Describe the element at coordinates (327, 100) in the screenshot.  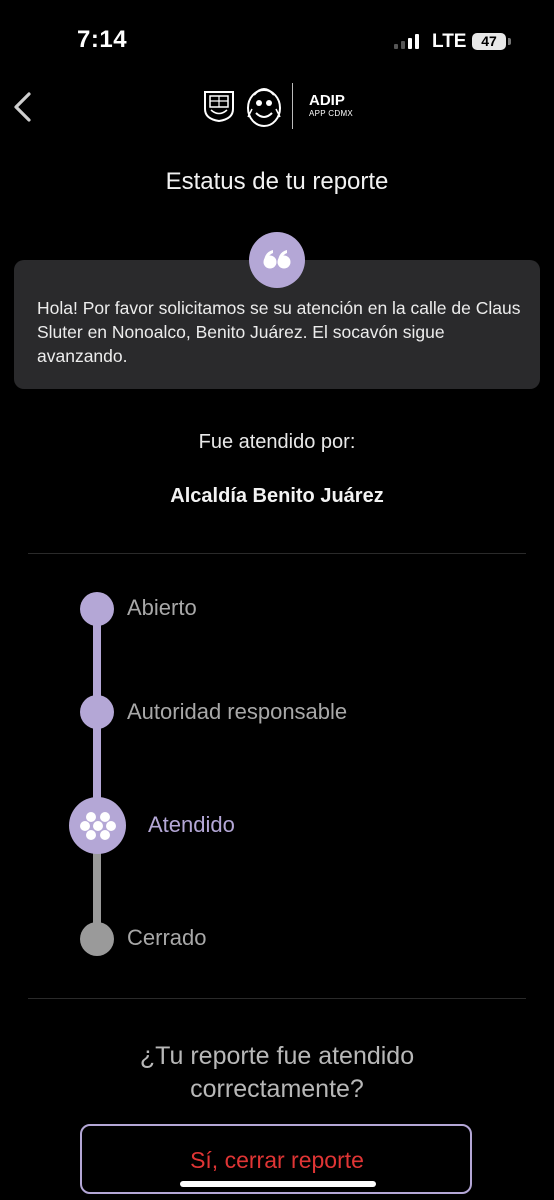
I see `org-name: ADIP` at that location.